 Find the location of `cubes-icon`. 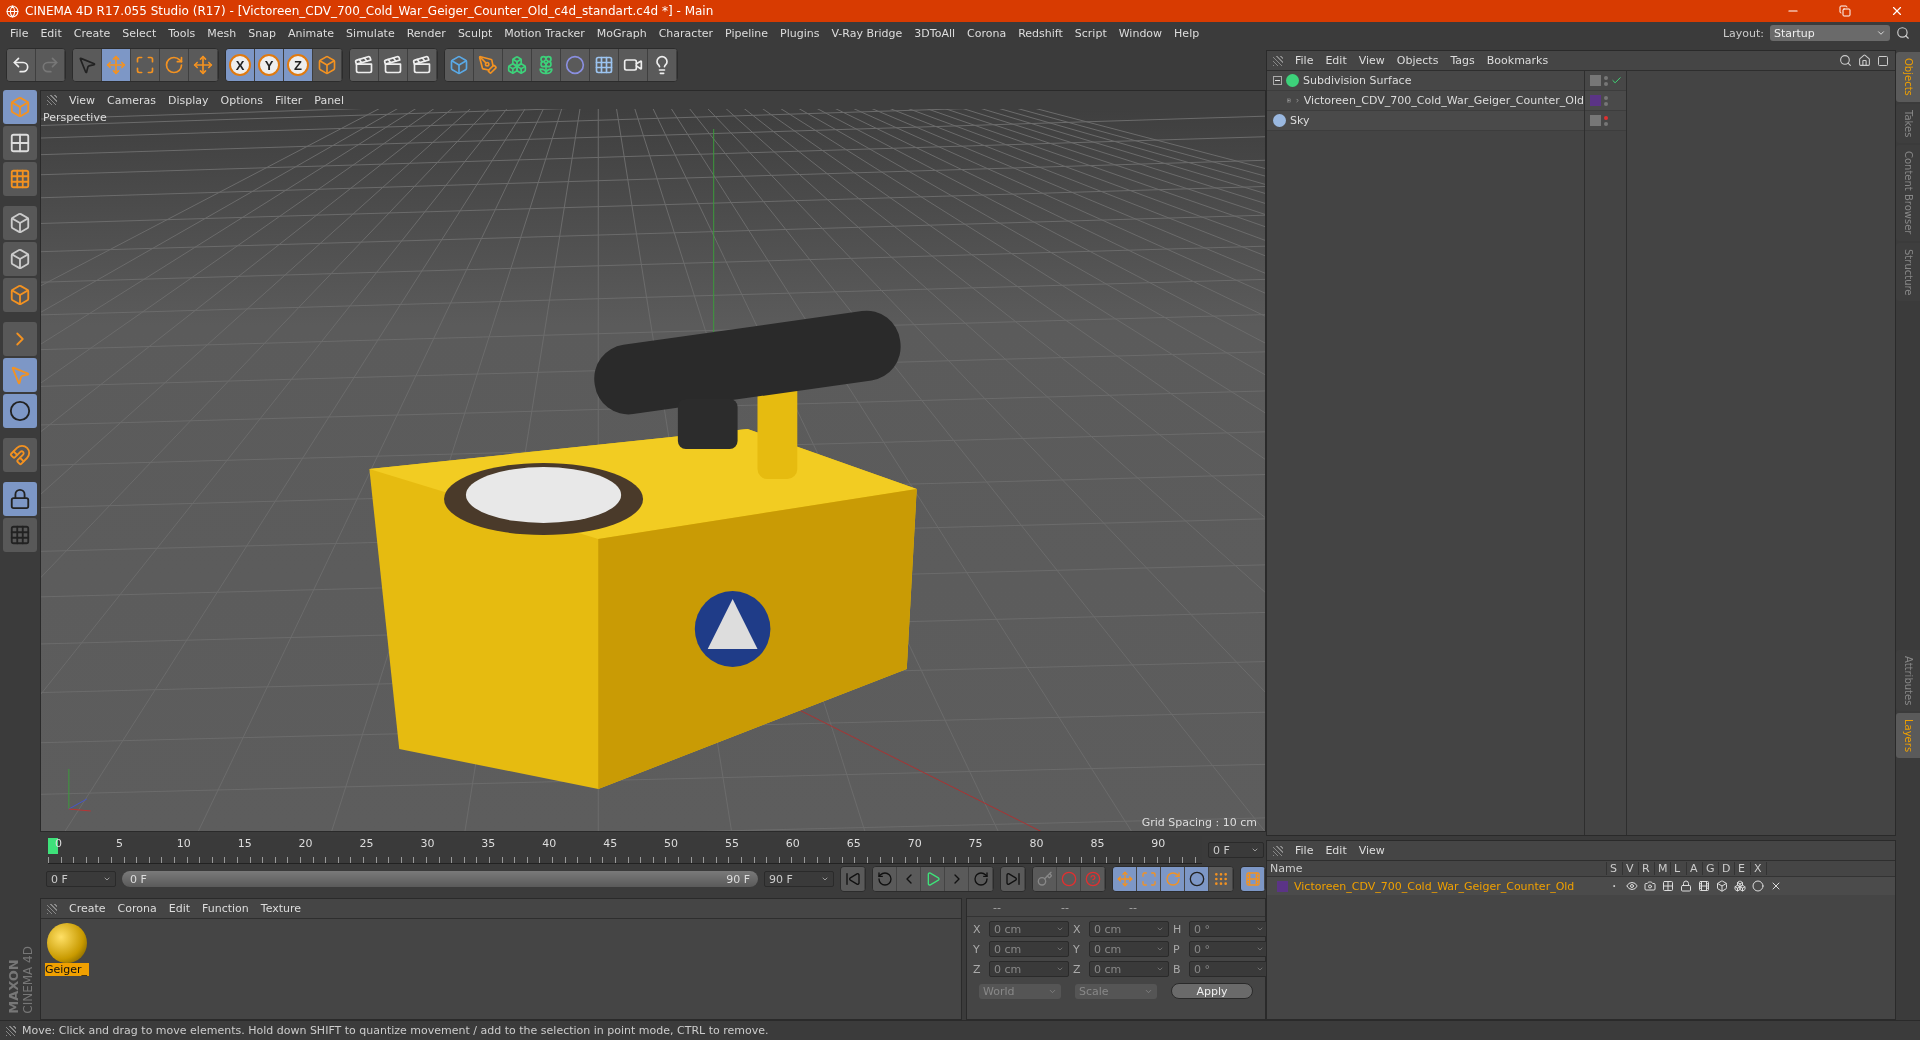

cubes-icon is located at coordinates (1740, 886).